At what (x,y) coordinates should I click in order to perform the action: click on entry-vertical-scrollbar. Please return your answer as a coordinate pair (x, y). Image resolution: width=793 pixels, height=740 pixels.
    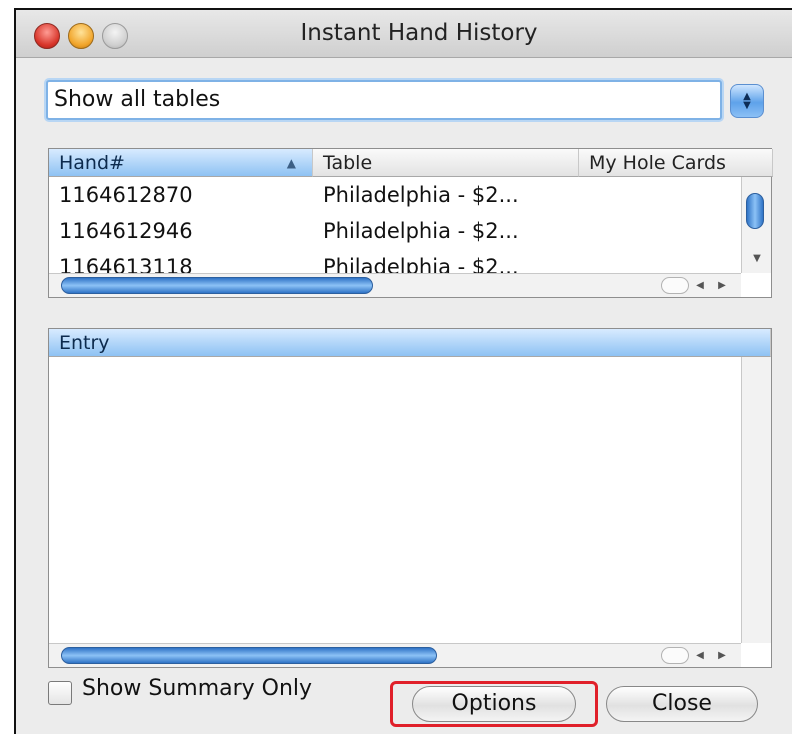
    Looking at the image, I should click on (756, 500).